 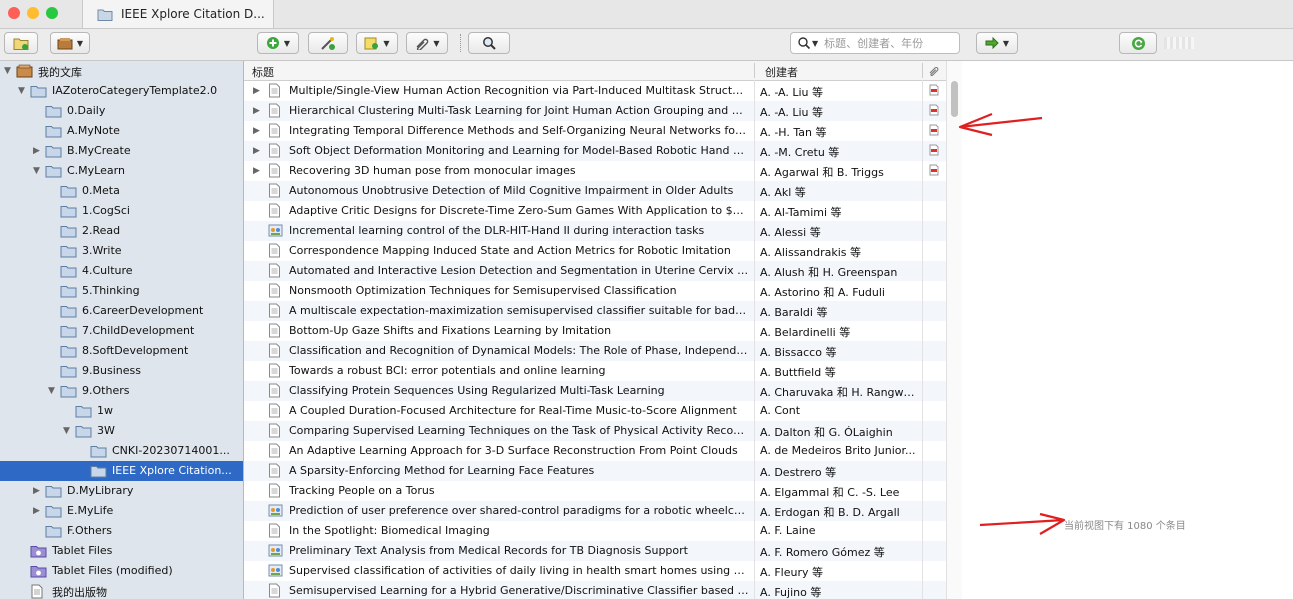 What do you see at coordinates (14, 13) in the screenshot?
I see `close-window-button` at bounding box center [14, 13].